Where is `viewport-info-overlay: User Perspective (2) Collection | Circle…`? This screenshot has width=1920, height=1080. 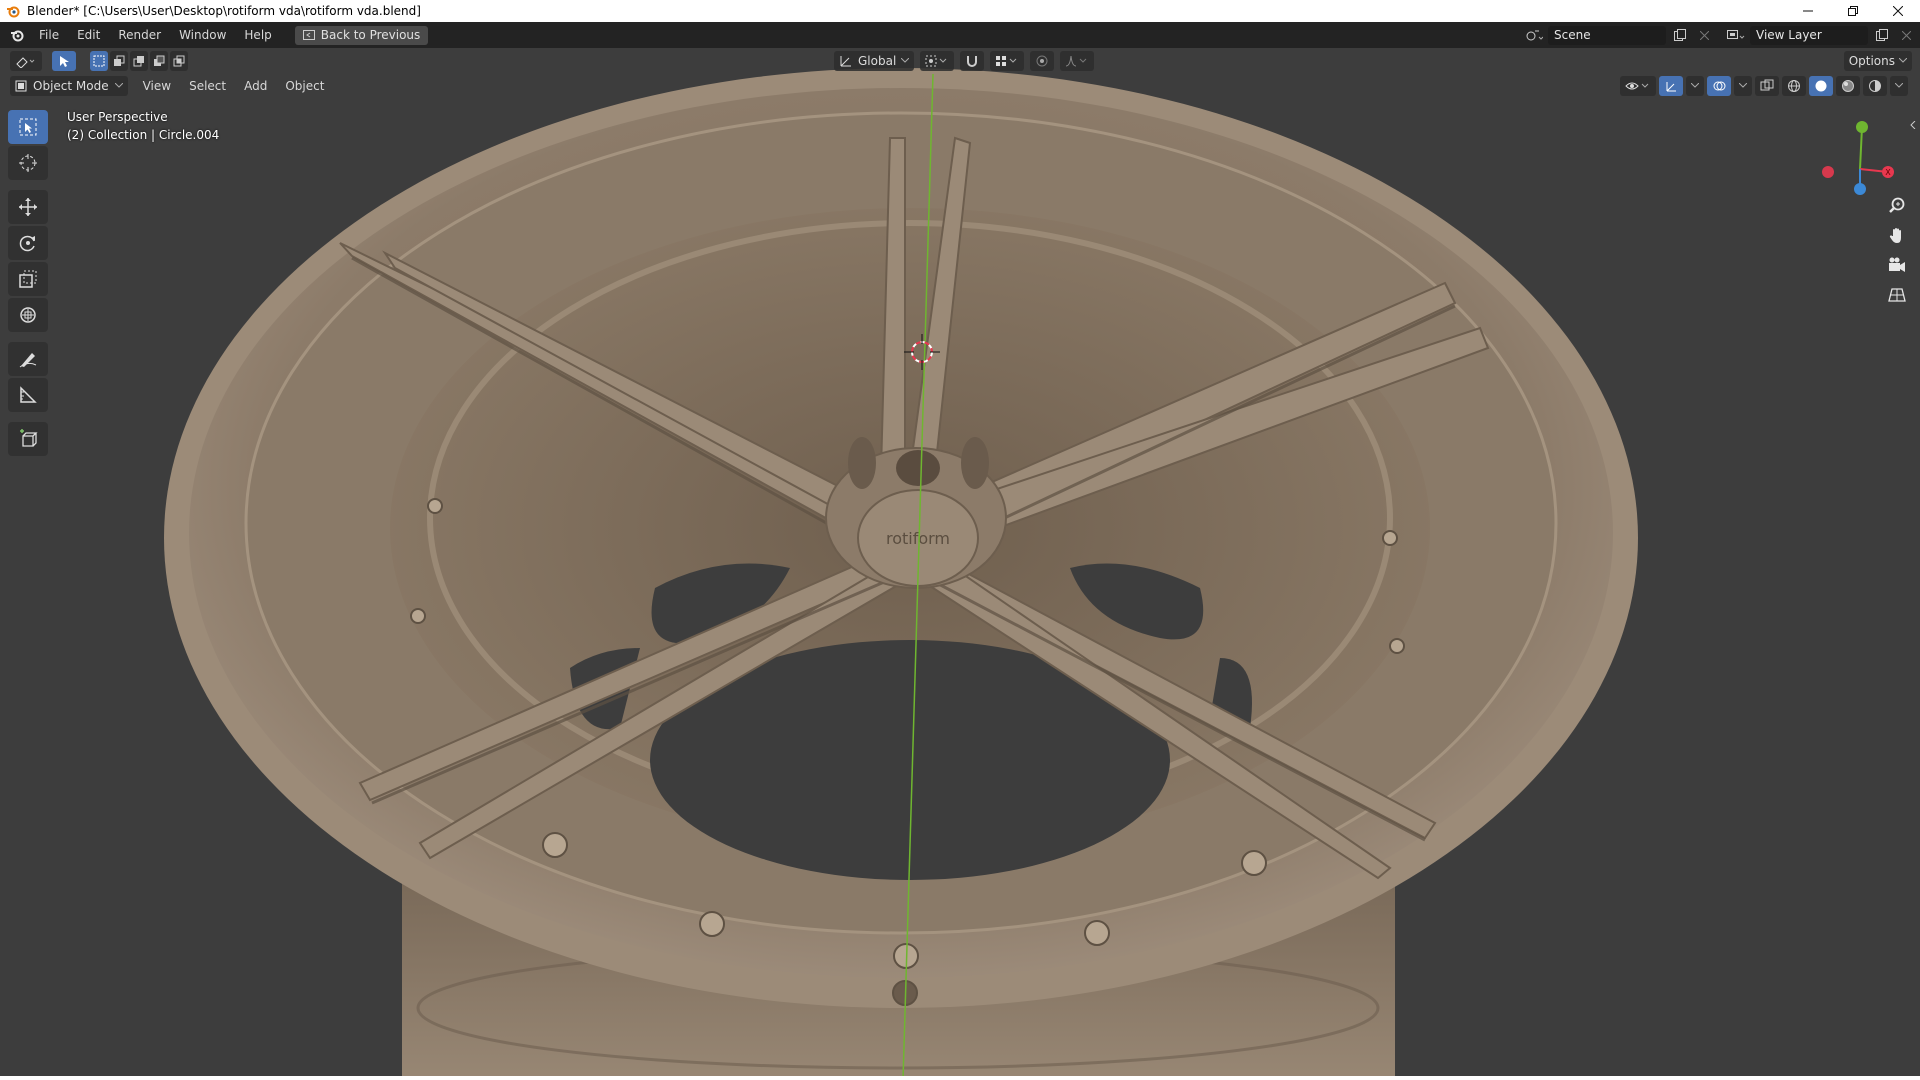
viewport-info-overlay: User Perspective (2) Collection | Circle… is located at coordinates (143, 126).